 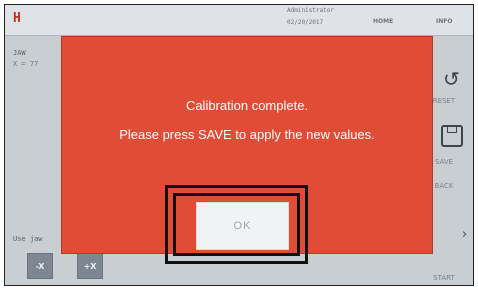 I want to click on plus-x-button: +X, so click(x=90, y=266).